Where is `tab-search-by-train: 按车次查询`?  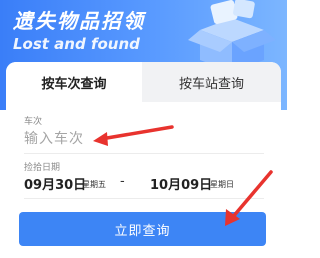 tab-search-by-train: 按车次查询 is located at coordinates (74, 82).